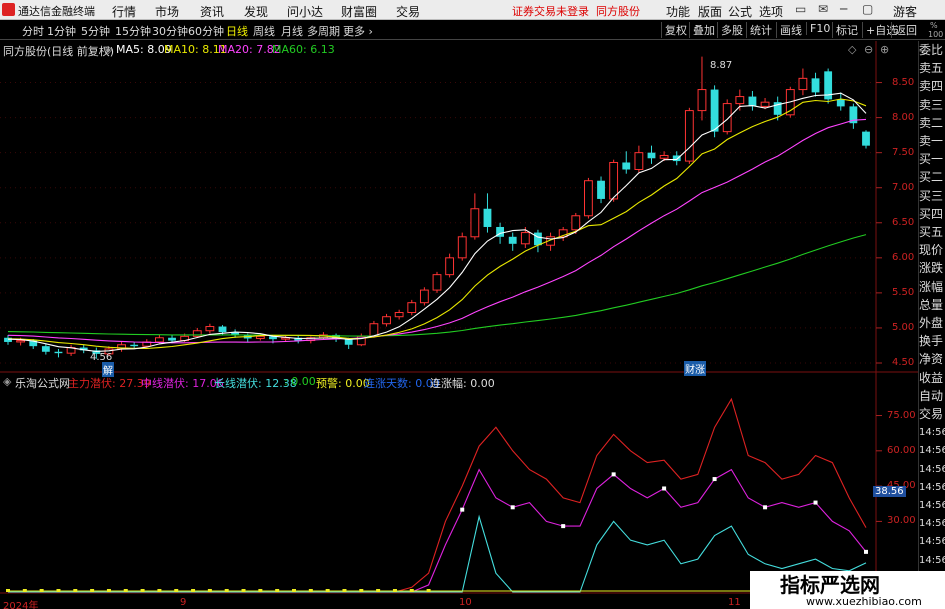  What do you see at coordinates (936, 34) in the screenshot?
I see `percent-max: 100` at bounding box center [936, 34].